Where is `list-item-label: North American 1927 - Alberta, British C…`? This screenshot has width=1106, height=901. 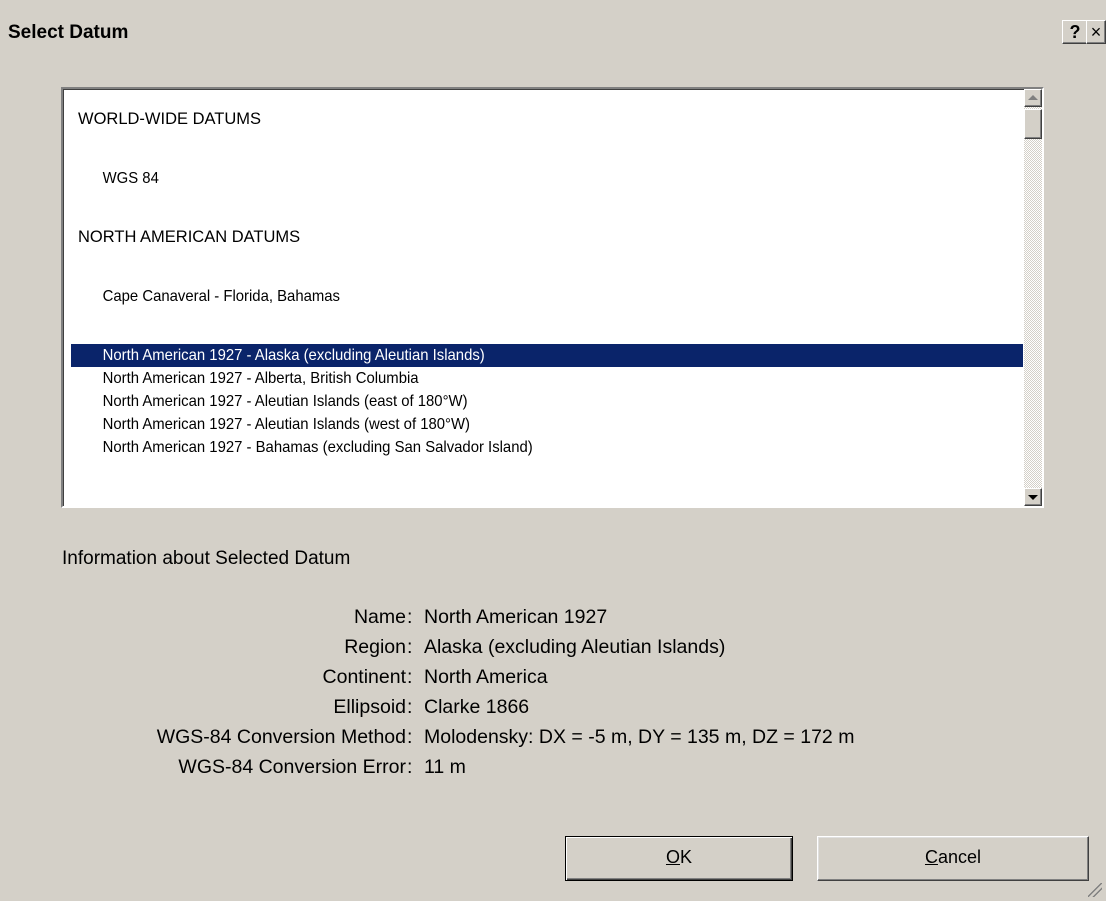 list-item-label: North American 1927 - Alberta, British C… is located at coordinates (260, 378).